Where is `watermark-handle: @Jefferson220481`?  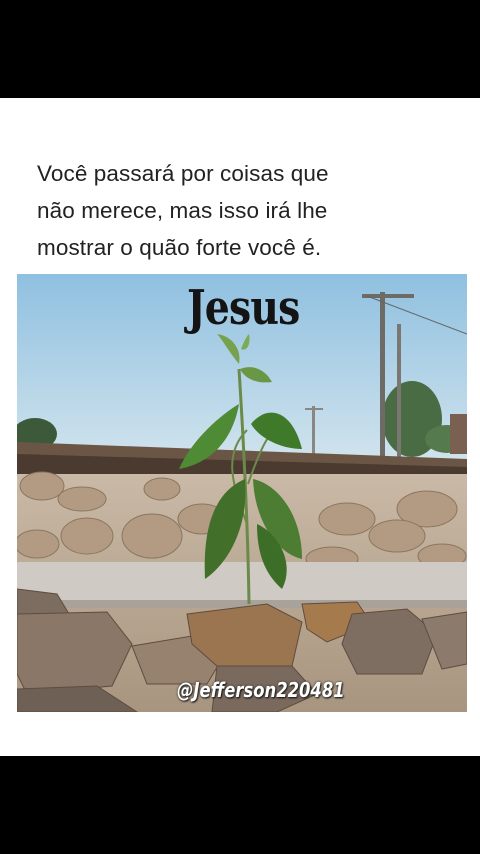
watermark-handle: @Jefferson220481 is located at coordinates (261, 690).